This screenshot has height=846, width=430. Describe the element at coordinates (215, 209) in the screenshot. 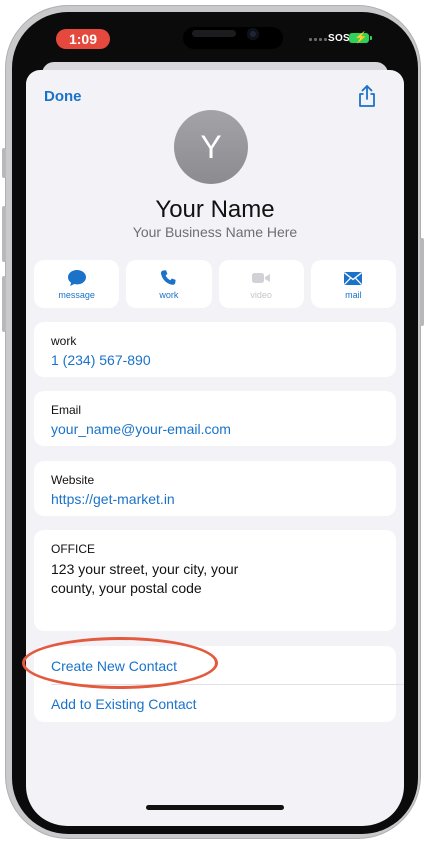

I see `contact-name: Your Name` at that location.